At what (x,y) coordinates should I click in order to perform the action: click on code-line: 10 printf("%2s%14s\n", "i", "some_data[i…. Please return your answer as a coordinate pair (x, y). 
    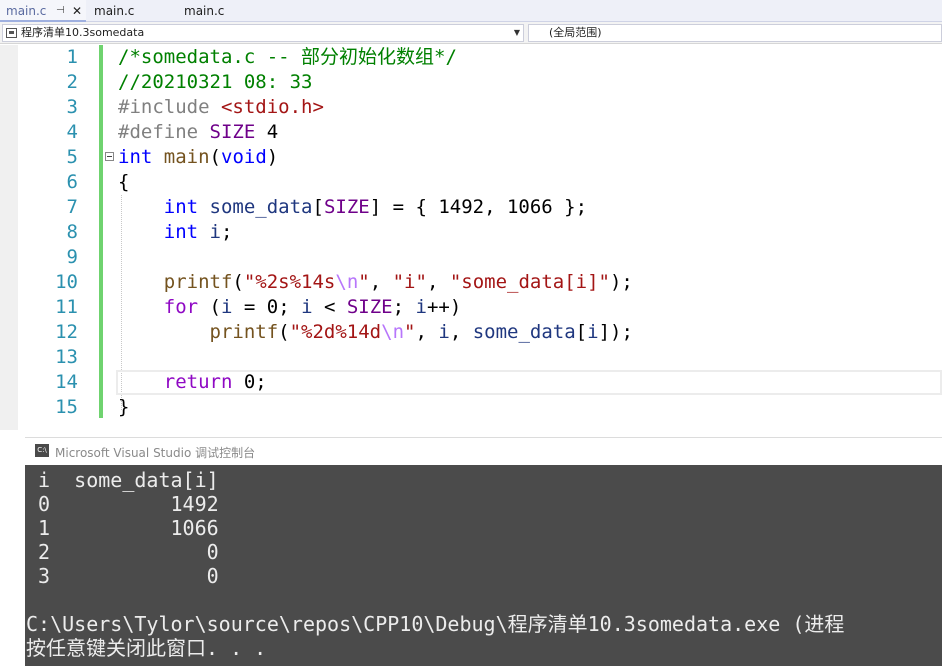
    Looking at the image, I should click on (471, 282).